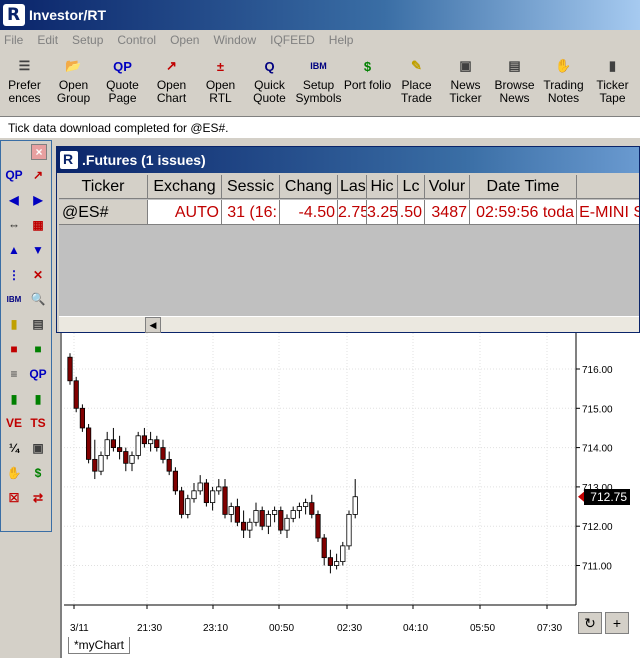 The image size is (640, 658). I want to click on chart-tab: *myChart, so click(99, 645).